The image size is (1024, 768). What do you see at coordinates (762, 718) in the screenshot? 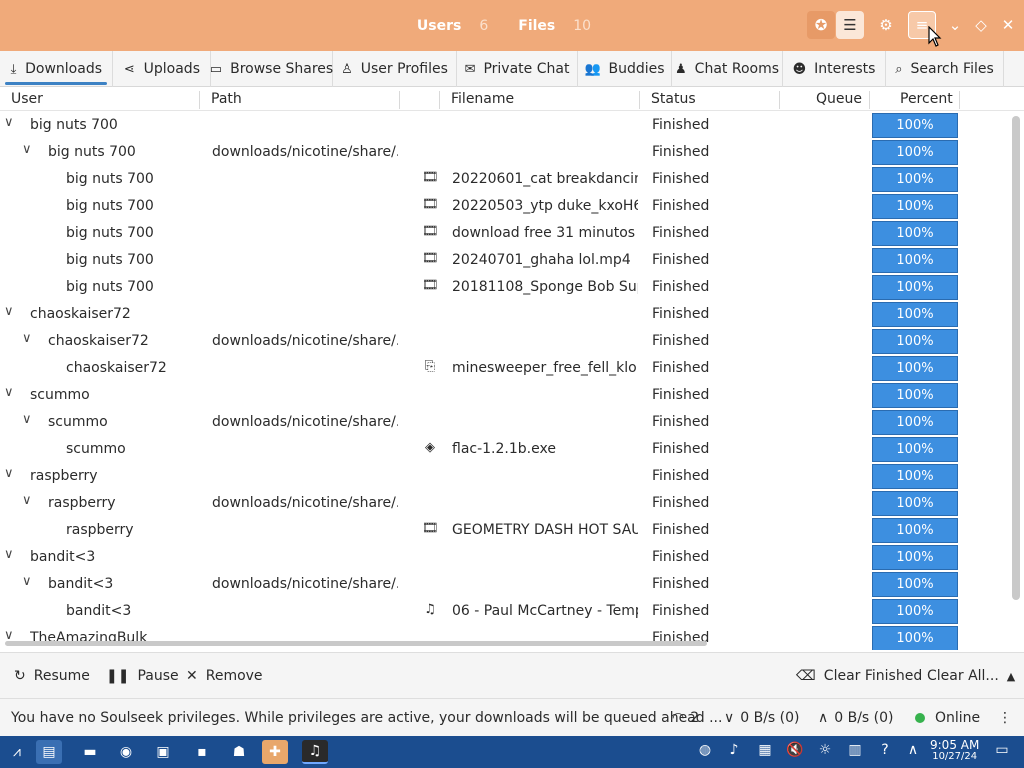
I see `download-speed: ∨ 0 B/s (0)` at bounding box center [762, 718].